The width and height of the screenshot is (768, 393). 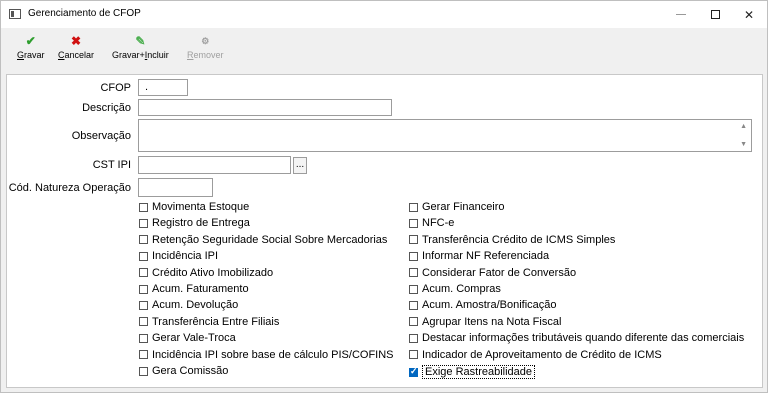 I want to click on right-checkbox-1: NFC-e, so click(x=431, y=223).